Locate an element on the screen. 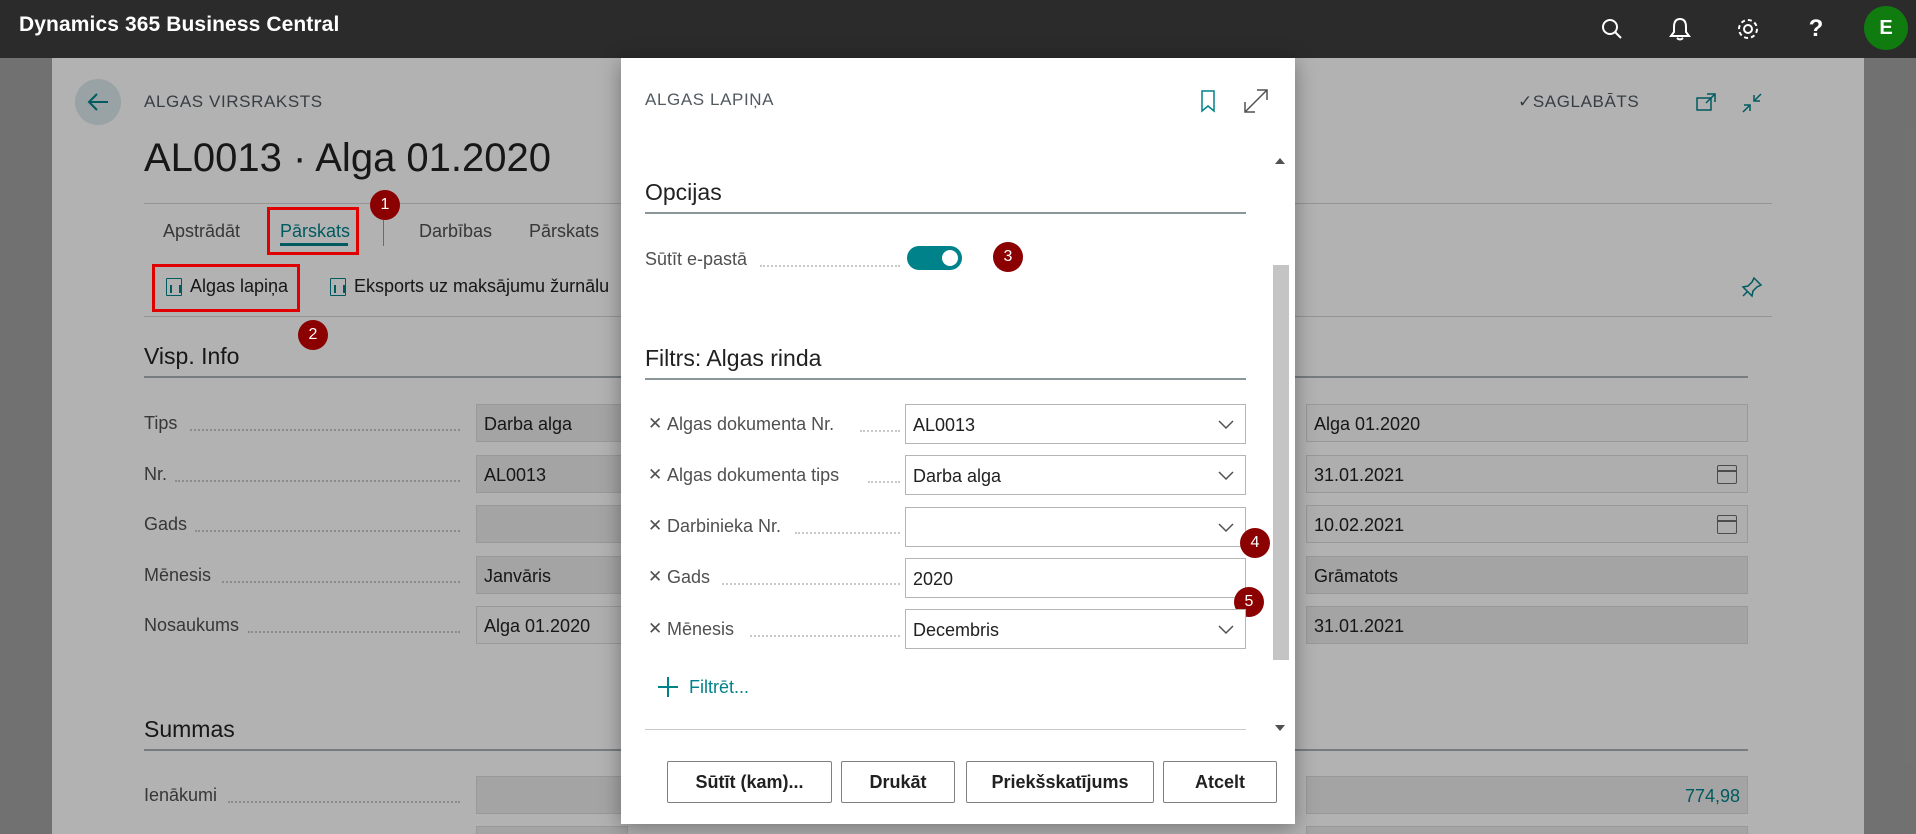 The height and width of the screenshot is (834, 1916). cancel-button: Atcelt is located at coordinates (1220, 782).